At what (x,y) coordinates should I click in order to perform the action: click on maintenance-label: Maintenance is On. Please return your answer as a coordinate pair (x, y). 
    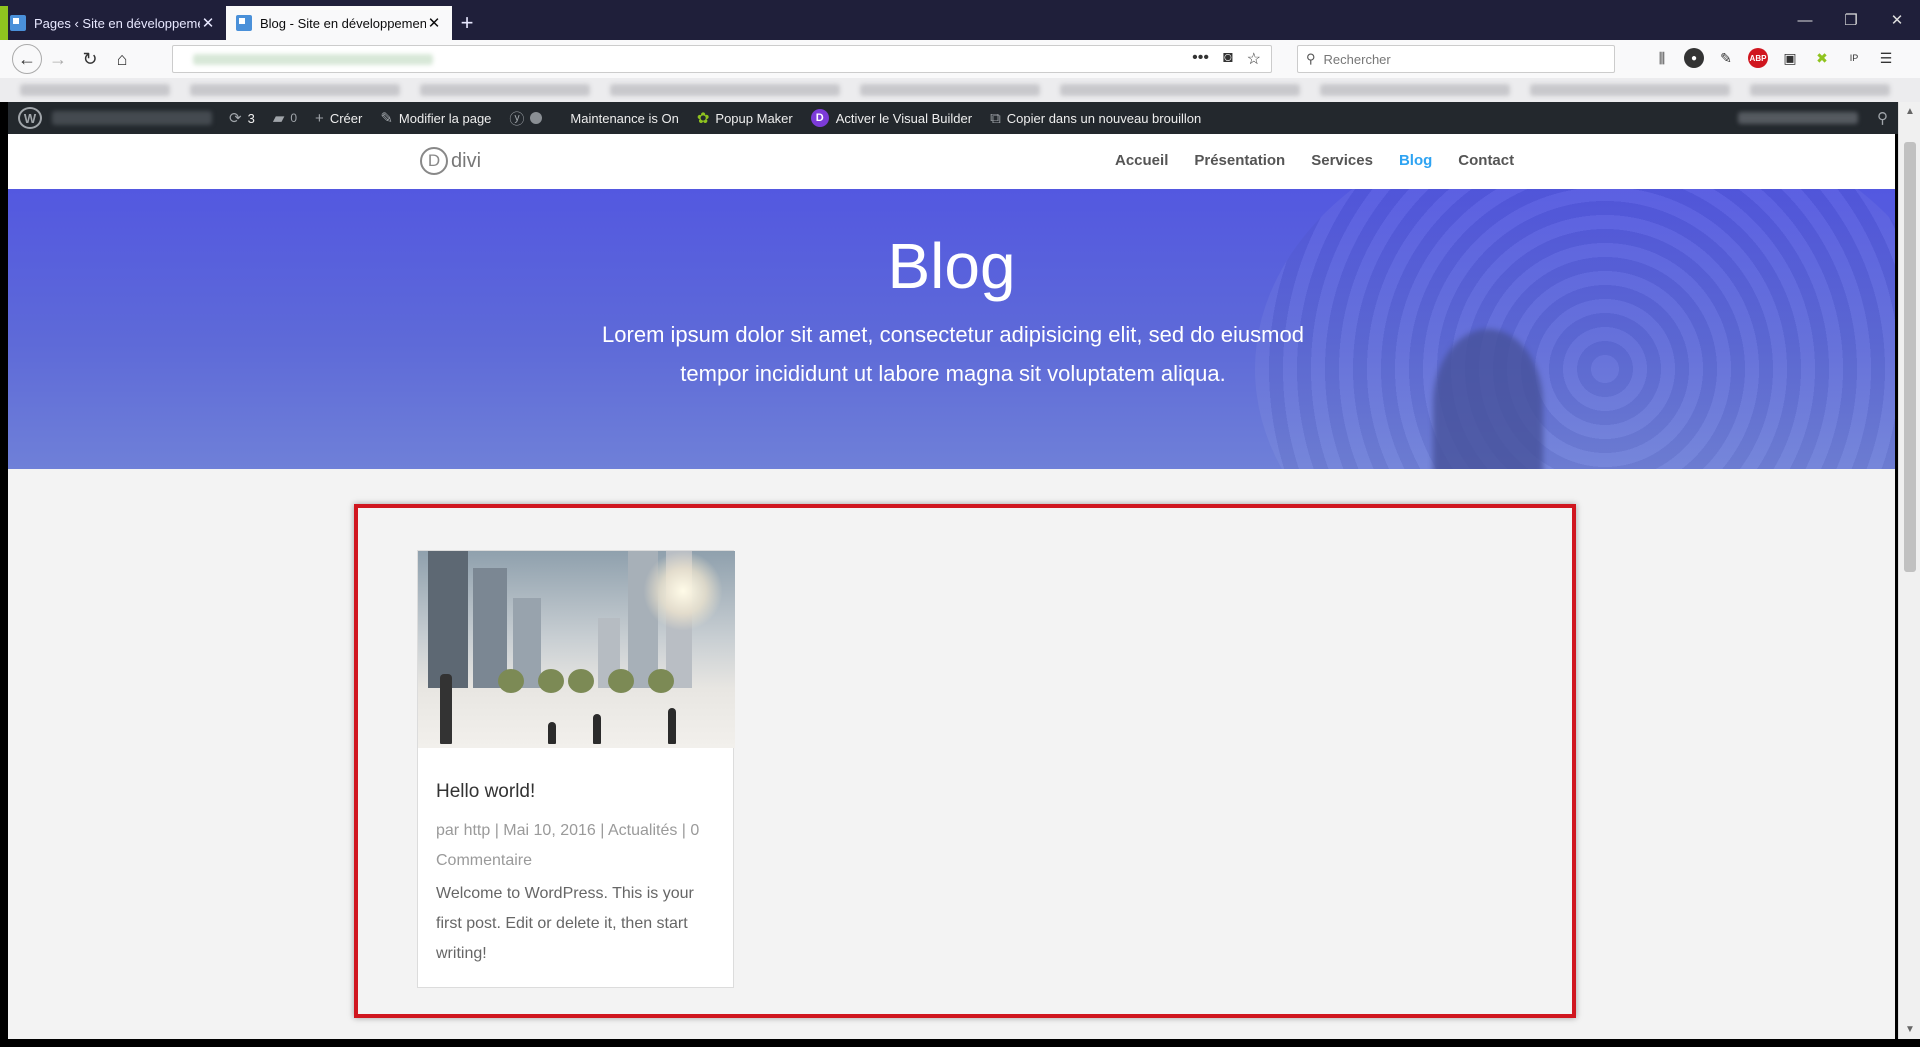
    Looking at the image, I should click on (624, 118).